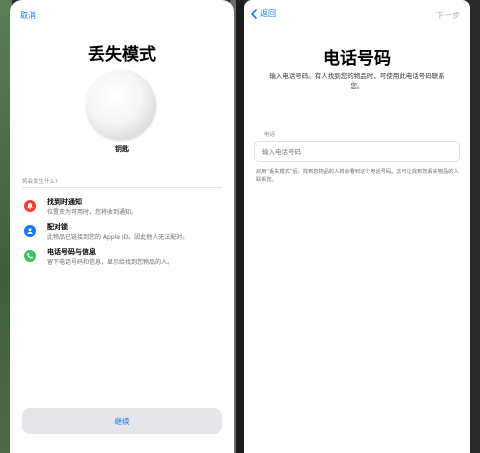 Image resolution: width=480 pixels, height=453 pixels. Describe the element at coordinates (71, 252) in the screenshot. I see `feature-title: 电话号码与信息` at that location.